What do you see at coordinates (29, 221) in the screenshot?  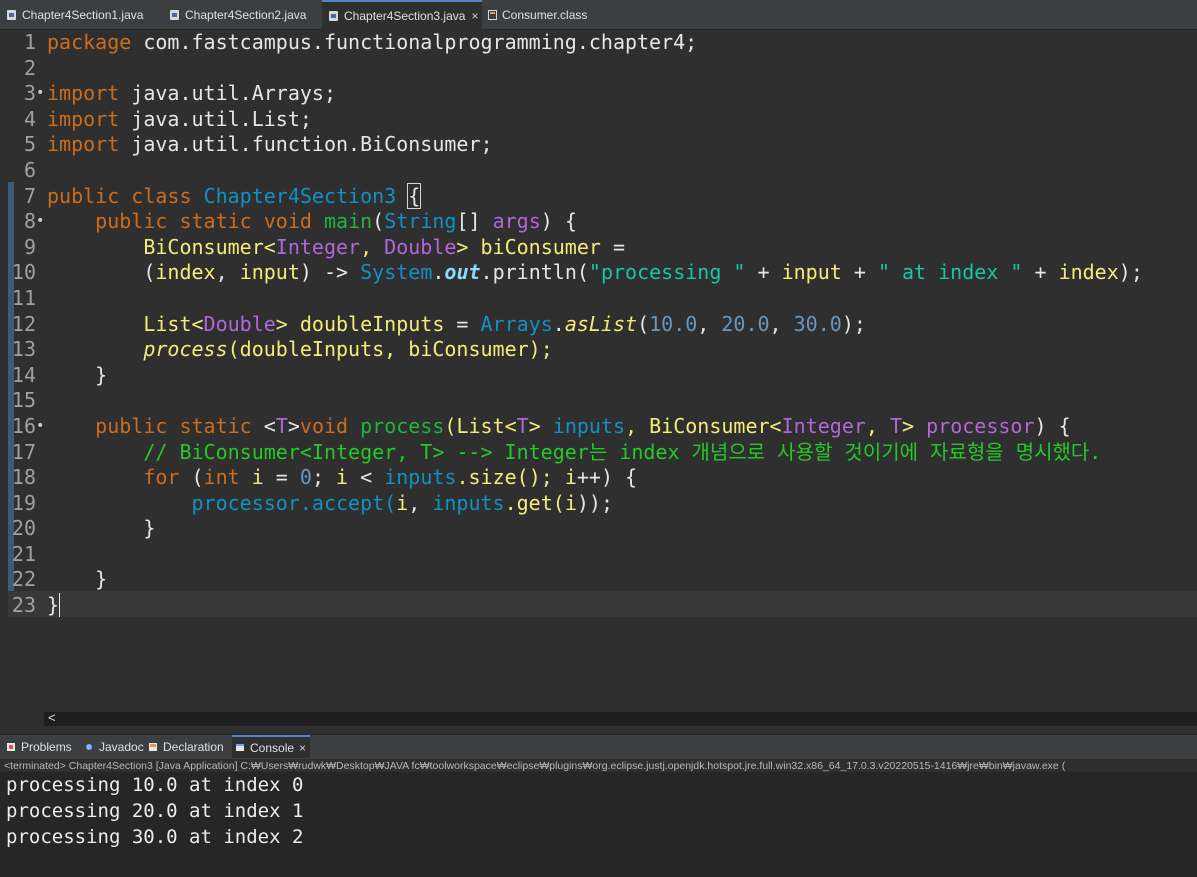 I see `line-number: 8` at bounding box center [29, 221].